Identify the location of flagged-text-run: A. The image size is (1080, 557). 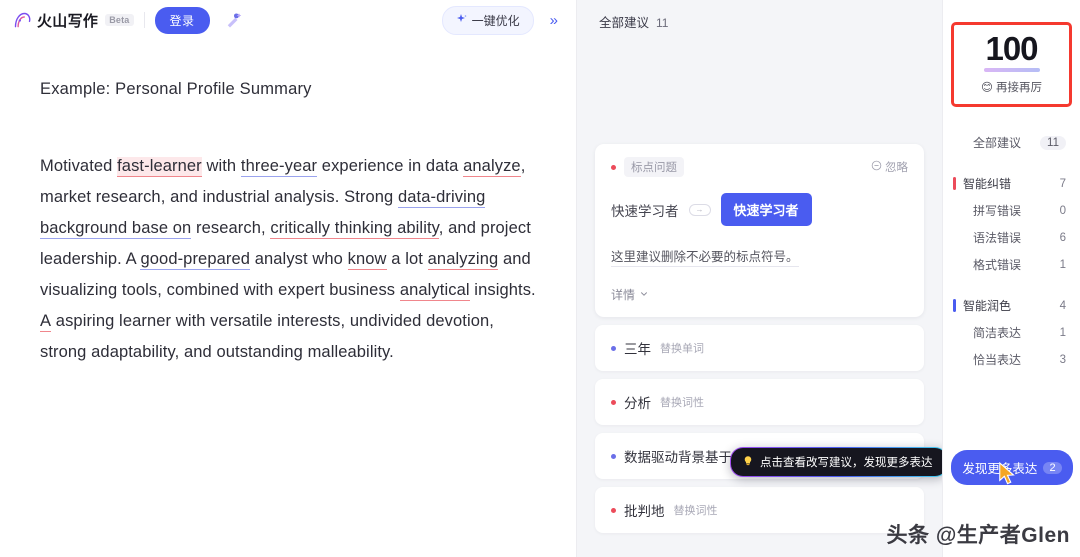
(46, 322).